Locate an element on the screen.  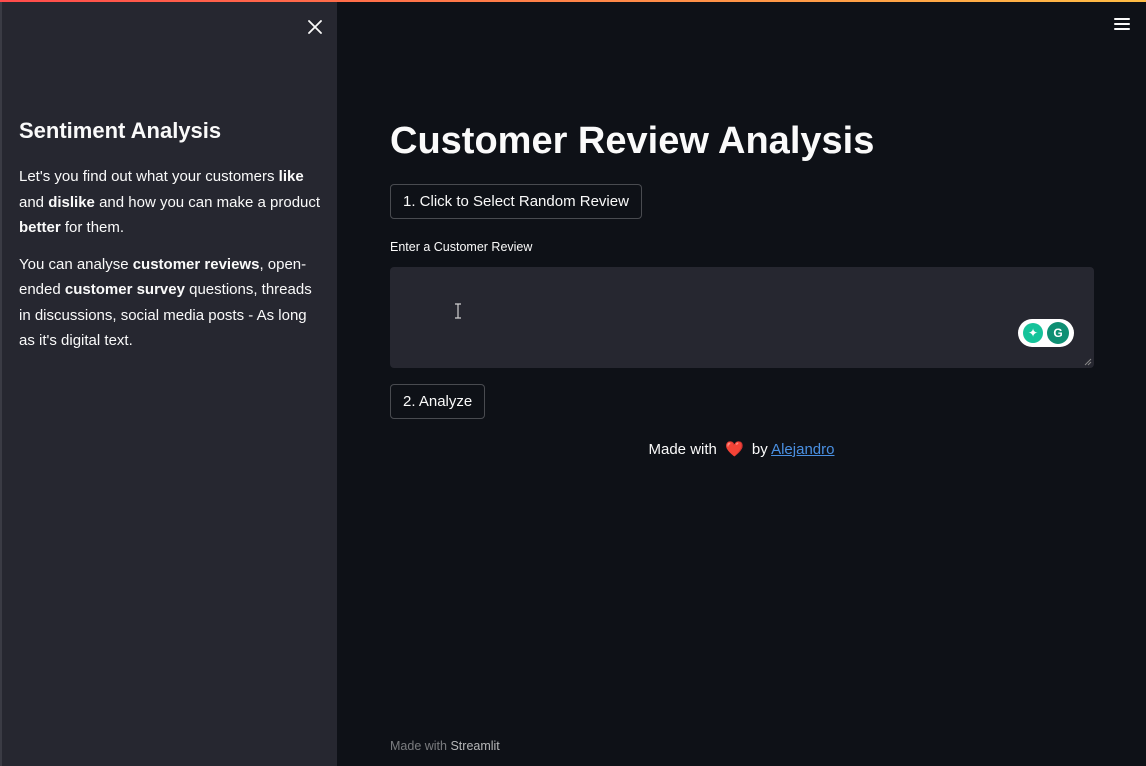
streamlit-footer: Made with Streamlit is located at coordinates (445, 746).